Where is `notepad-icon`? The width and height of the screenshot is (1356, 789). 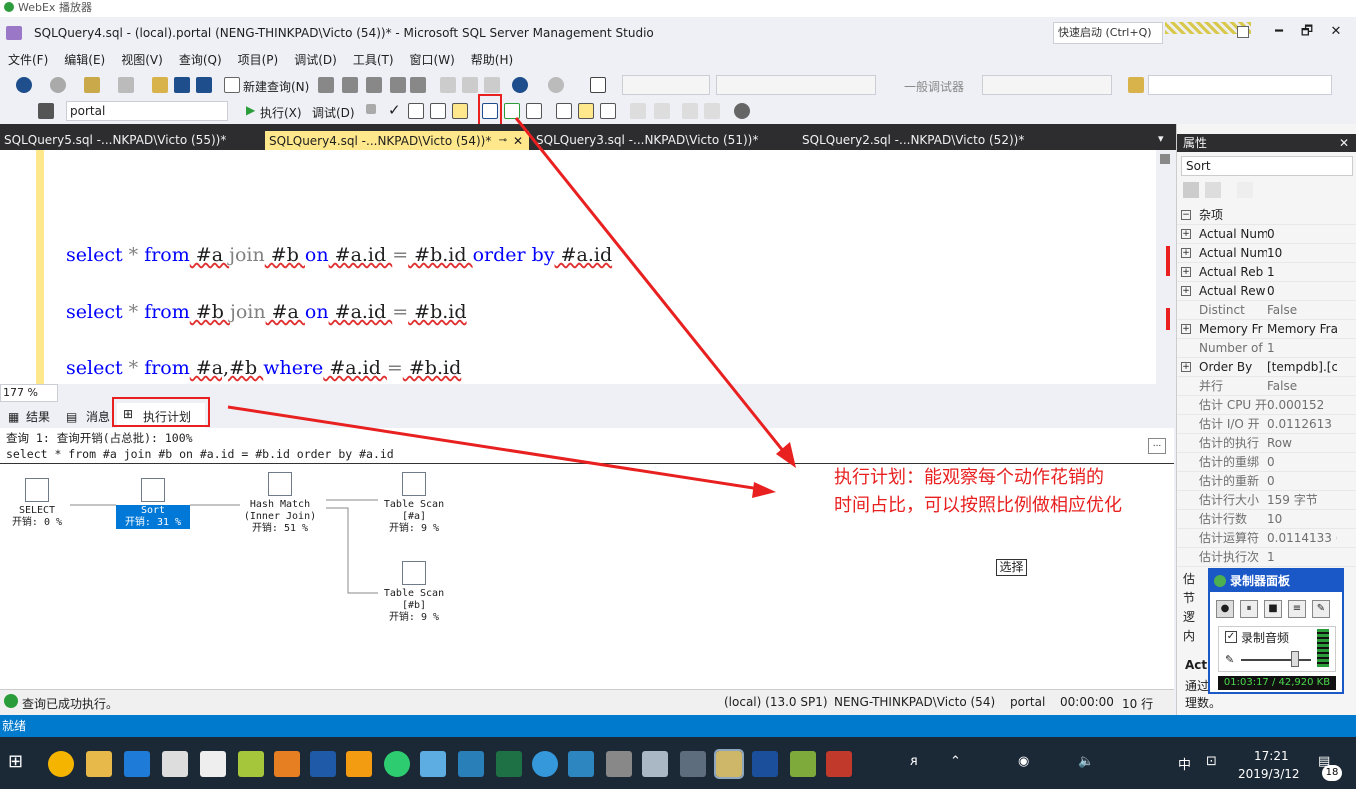
notepad-icon is located at coordinates (803, 764).